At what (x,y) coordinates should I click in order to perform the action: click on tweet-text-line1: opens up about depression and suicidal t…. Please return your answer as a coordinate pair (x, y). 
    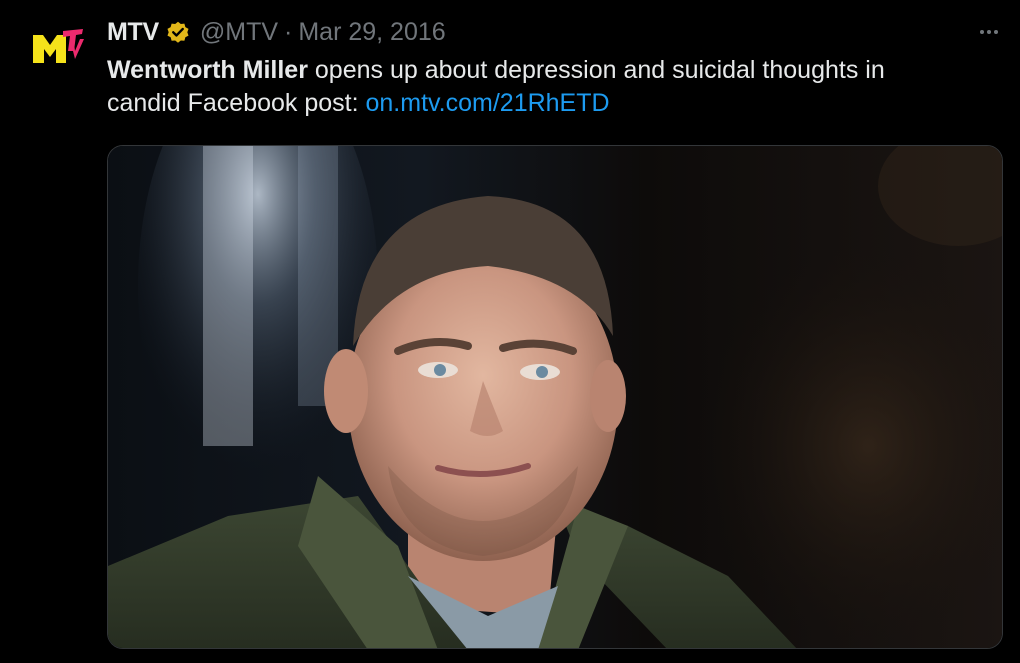
    Looking at the image, I should click on (596, 70).